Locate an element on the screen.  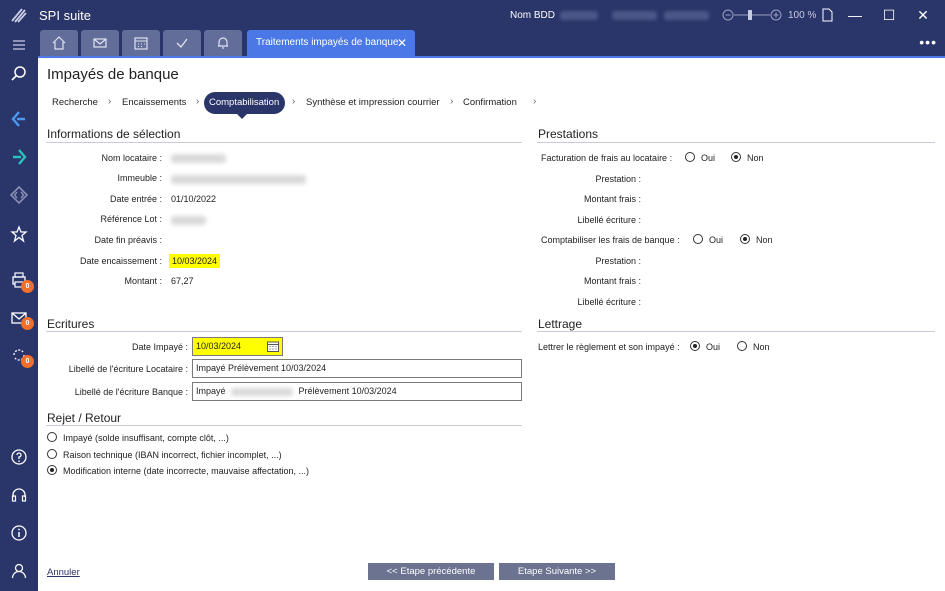
libelle-banque-input: Impayé Prélèvement 10/03/2024 is located at coordinates (357, 391).